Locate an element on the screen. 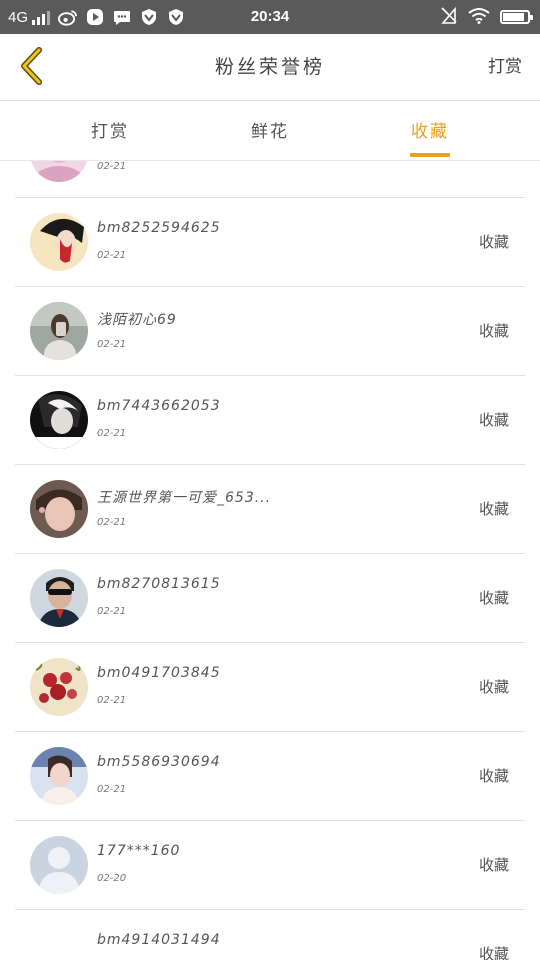  list-item: 02-21 is located at coordinates (270, 179).